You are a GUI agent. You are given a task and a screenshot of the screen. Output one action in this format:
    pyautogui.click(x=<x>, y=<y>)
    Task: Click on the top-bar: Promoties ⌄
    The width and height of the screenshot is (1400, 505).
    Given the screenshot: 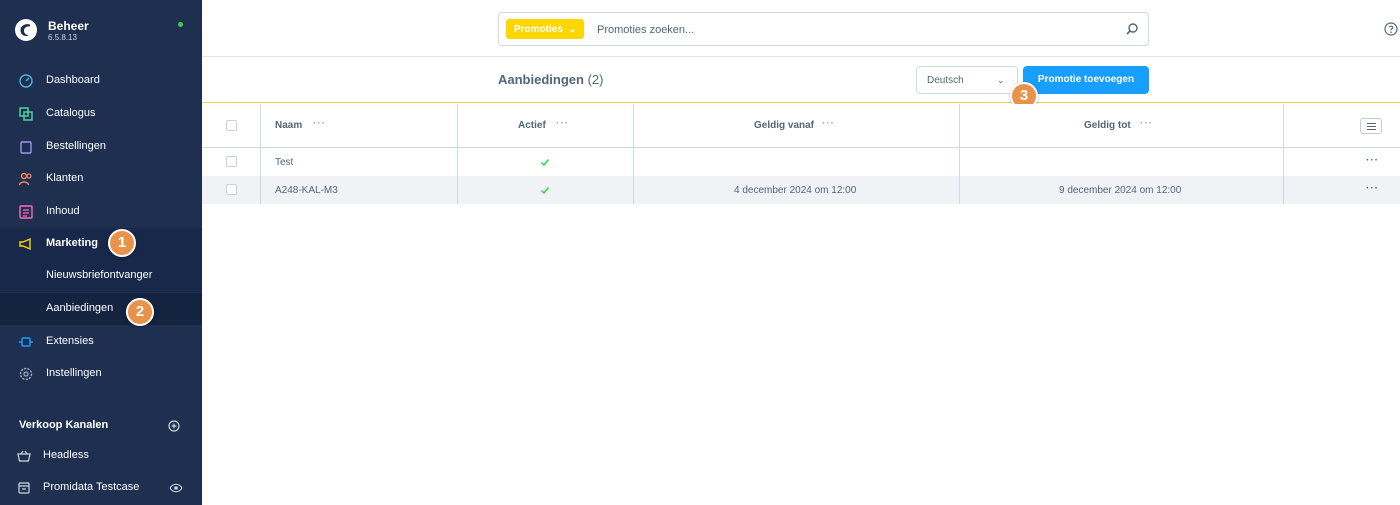 What is the action you would take?
    pyautogui.click(x=801, y=28)
    